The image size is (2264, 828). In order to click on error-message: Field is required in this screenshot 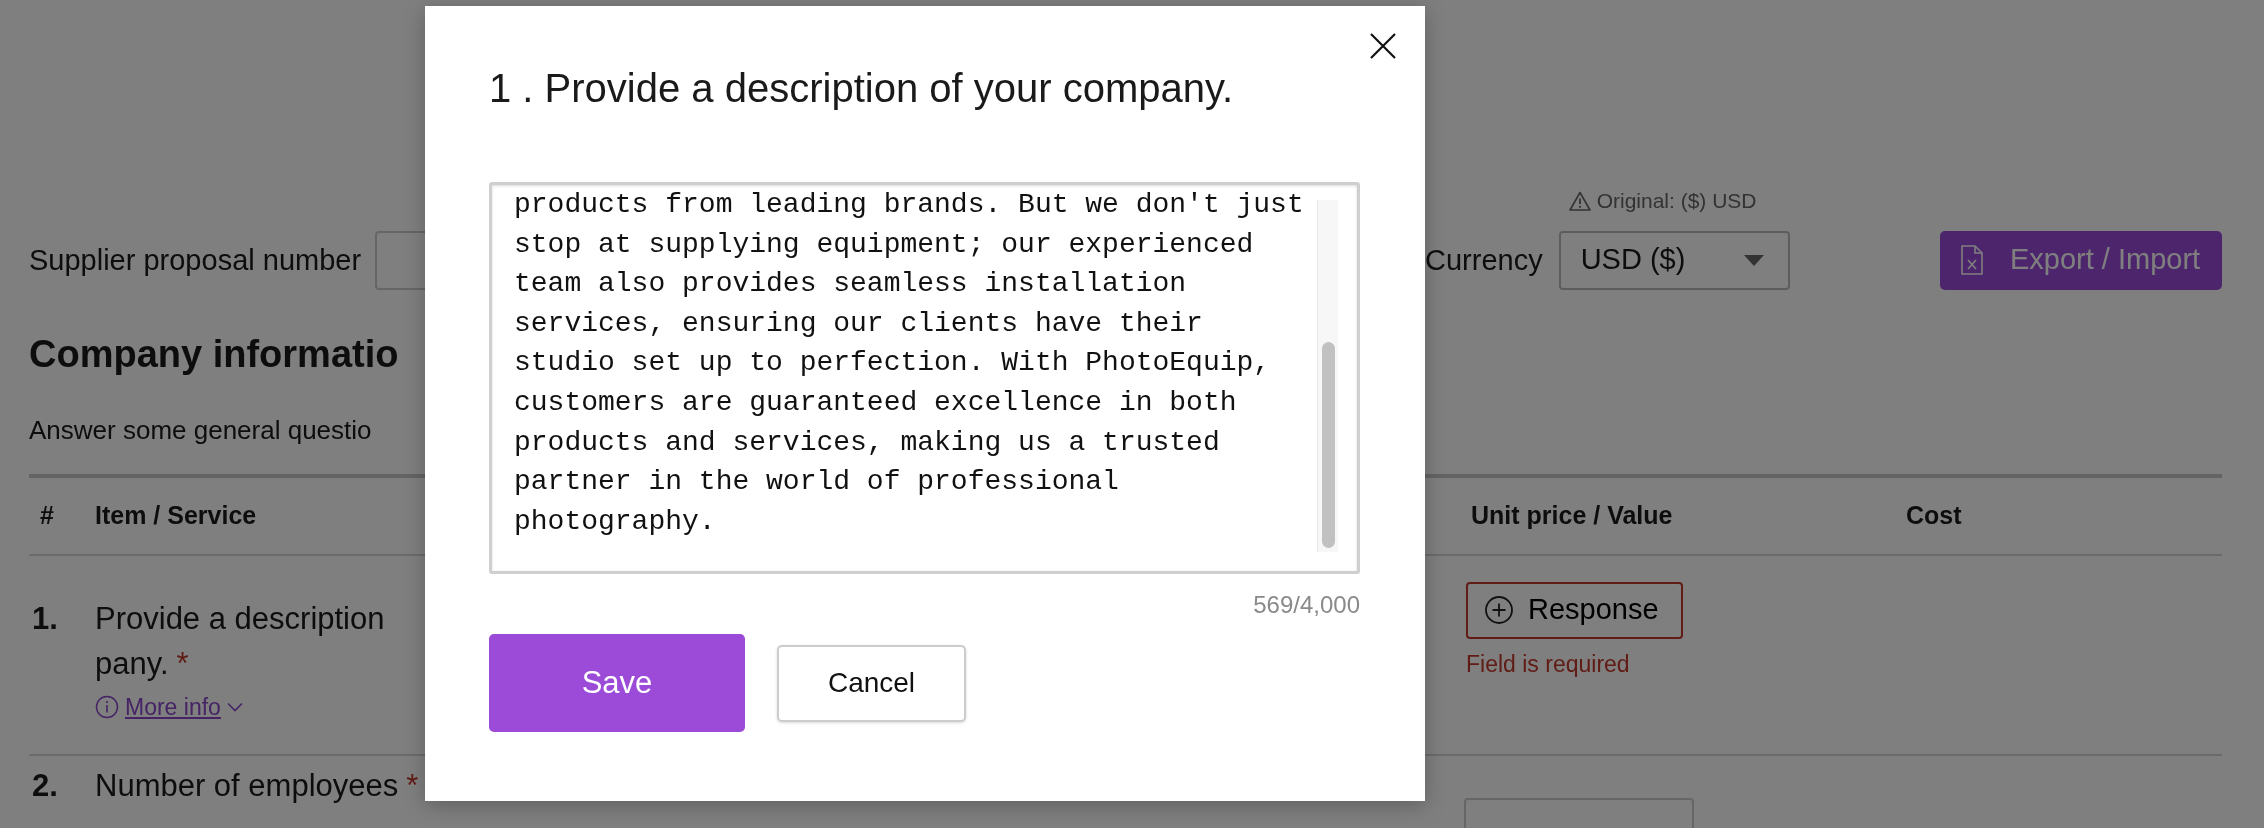, I will do `click(1548, 664)`.